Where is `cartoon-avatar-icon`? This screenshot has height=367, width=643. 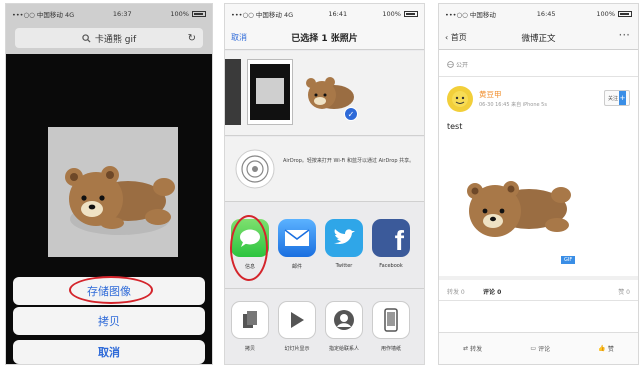
cartoon-avatar-icon is located at coordinates (460, 99).